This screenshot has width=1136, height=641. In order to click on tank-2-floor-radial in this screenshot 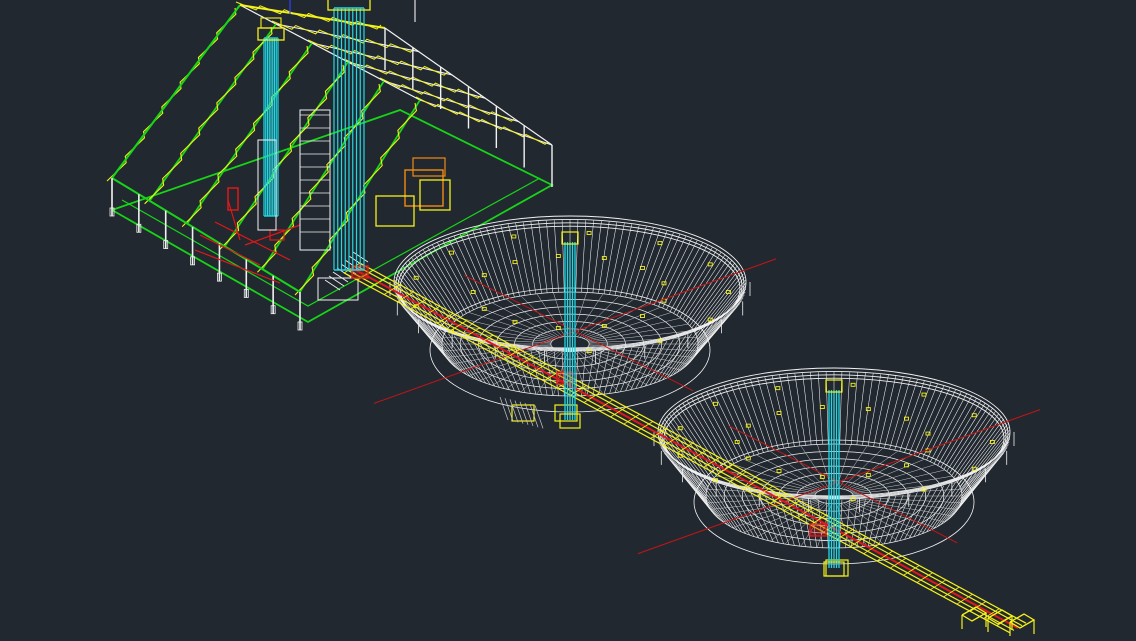, I will do `click(897, 511)`.